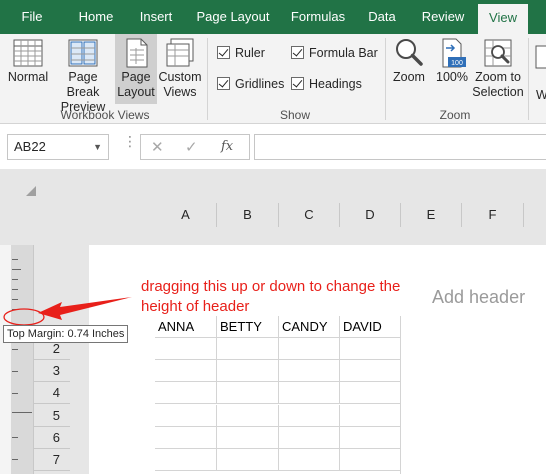 Image resolution: width=546 pixels, height=474 pixels. Describe the element at coordinates (66, 334) in the screenshot. I see `top-margin-tooltip: Top Margin: 0.74 Inches` at that location.